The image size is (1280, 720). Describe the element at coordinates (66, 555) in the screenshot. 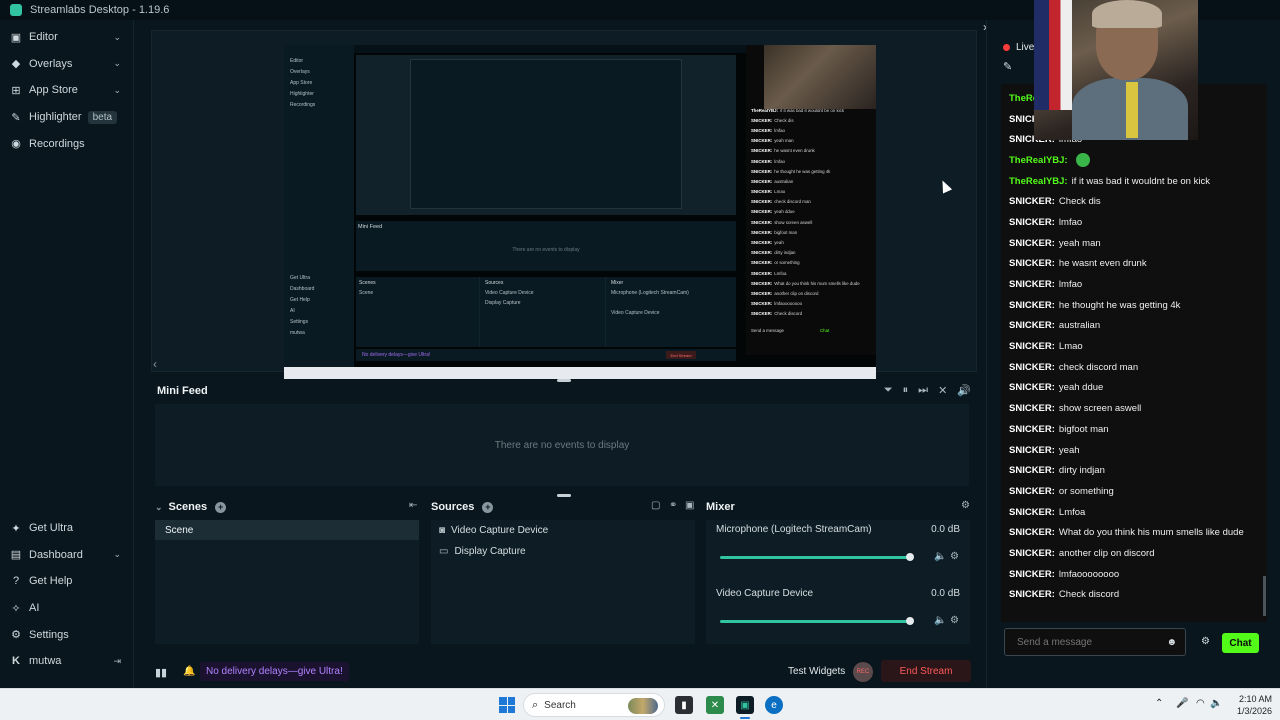

I see `nav-item-dashboard: ▤ Dashboard ⌄` at that location.